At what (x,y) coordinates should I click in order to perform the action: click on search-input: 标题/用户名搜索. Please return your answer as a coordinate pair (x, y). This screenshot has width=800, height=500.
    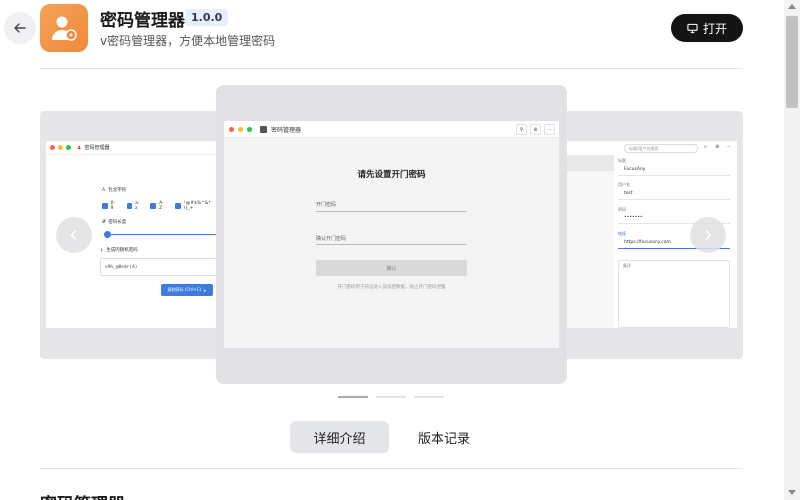
    Looking at the image, I should click on (661, 148).